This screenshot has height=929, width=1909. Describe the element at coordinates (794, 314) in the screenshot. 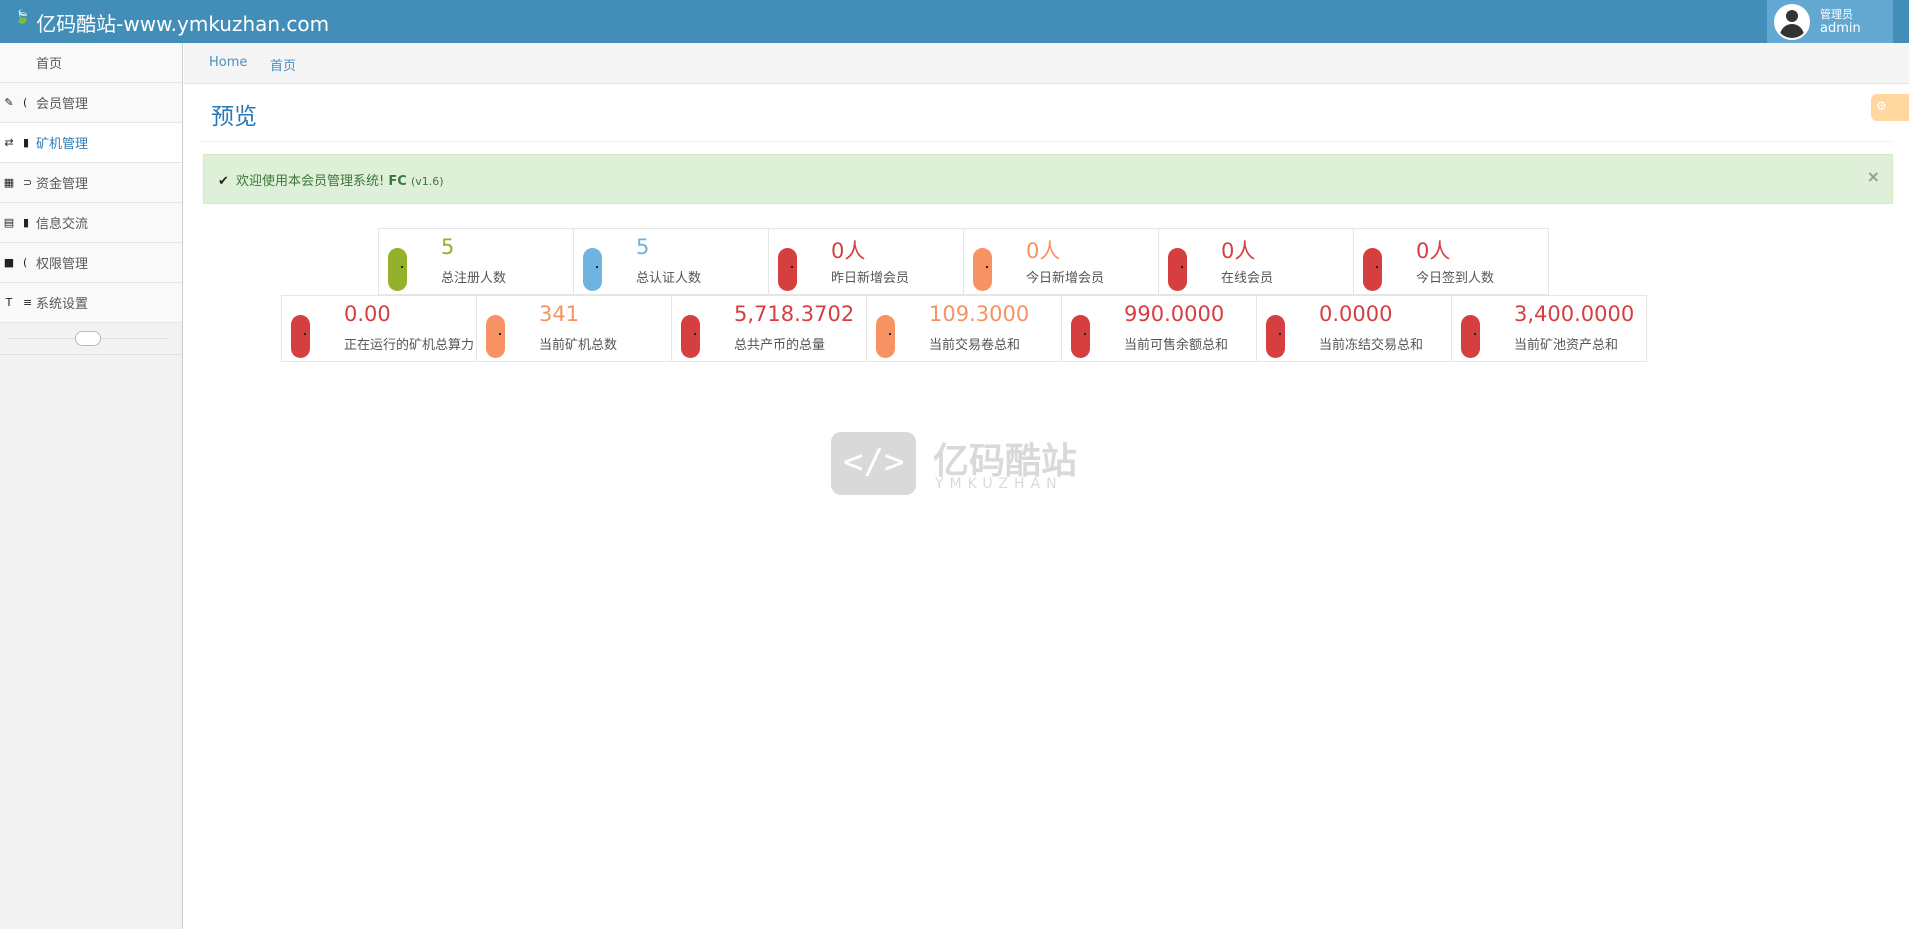

I see `stat-value: 5,718.3702` at that location.